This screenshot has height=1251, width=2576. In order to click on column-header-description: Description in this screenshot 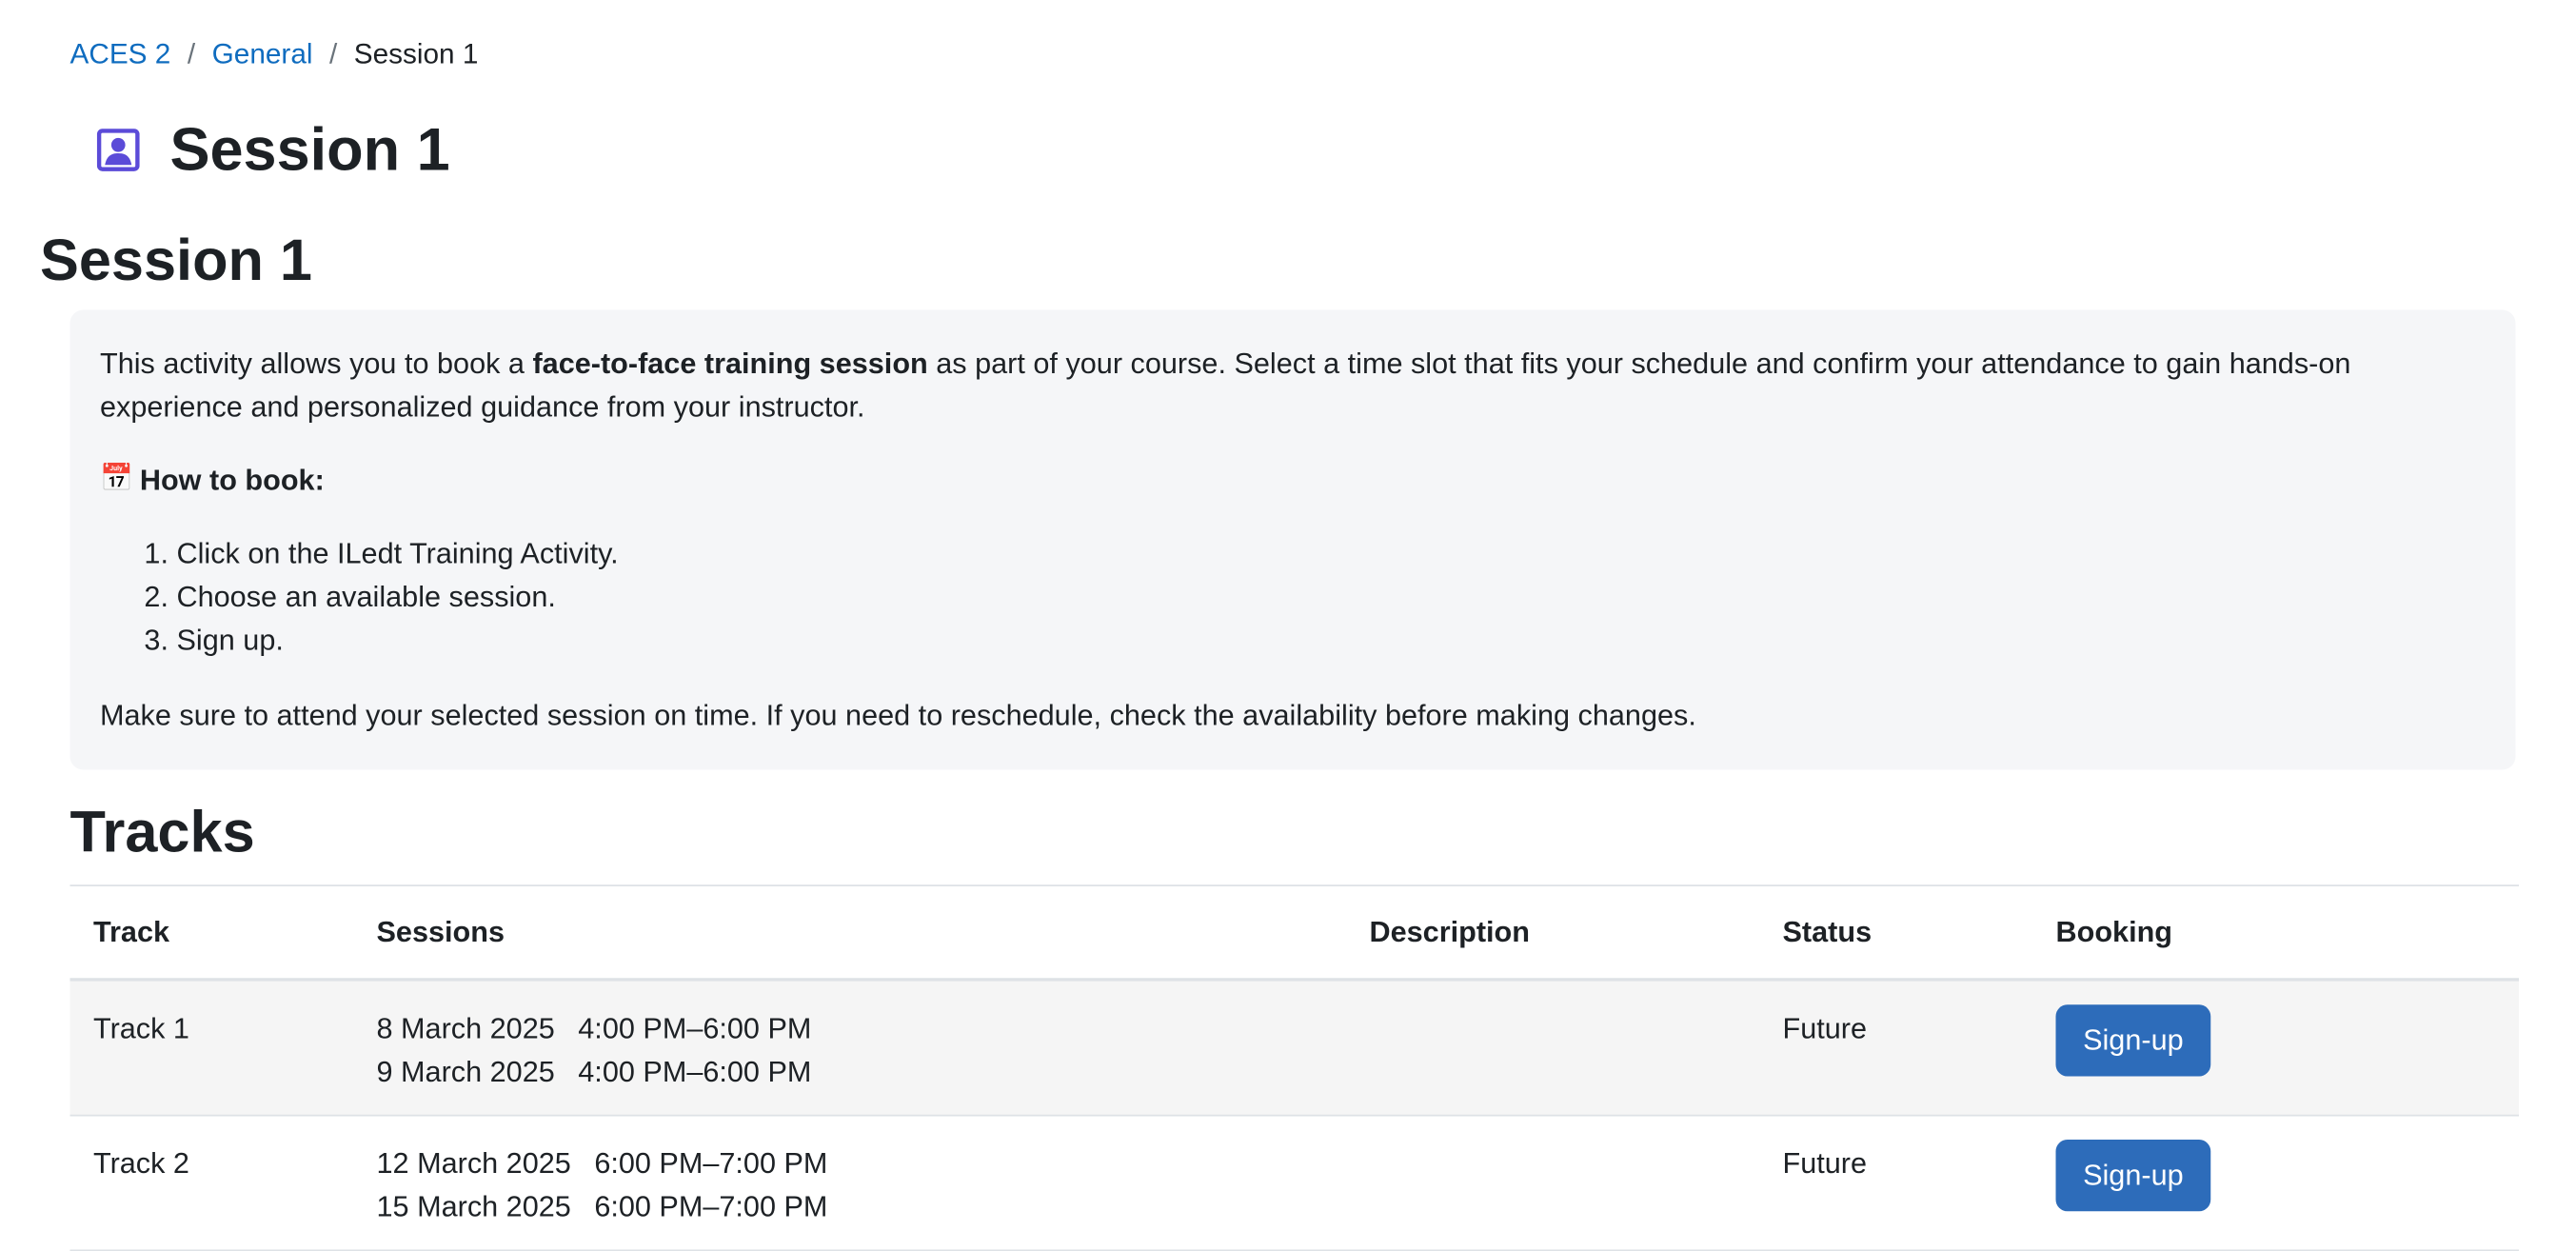, I will do `click(1552, 932)`.